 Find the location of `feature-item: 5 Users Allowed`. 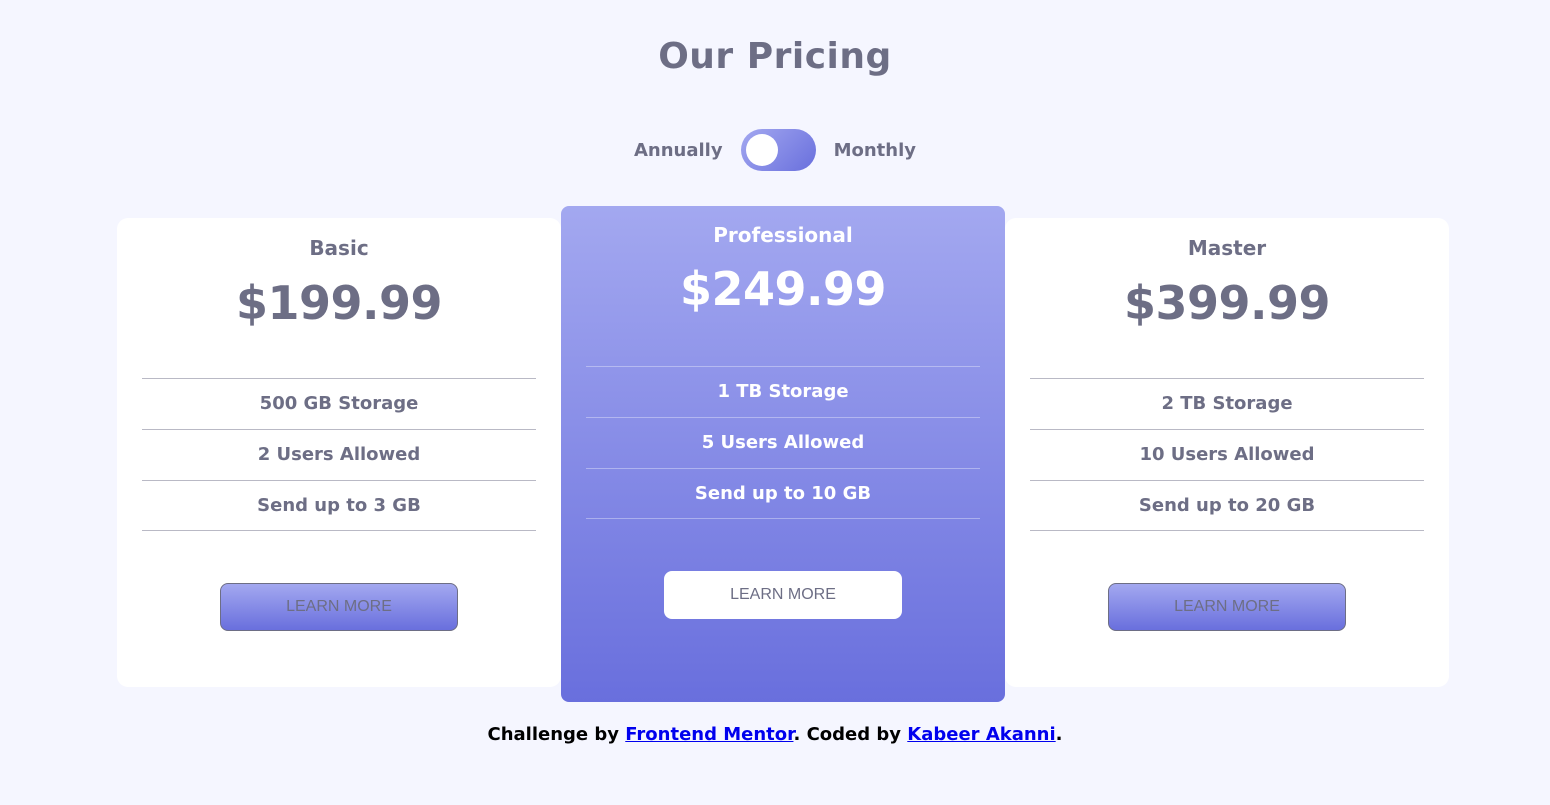

feature-item: 5 Users Allowed is located at coordinates (783, 442).